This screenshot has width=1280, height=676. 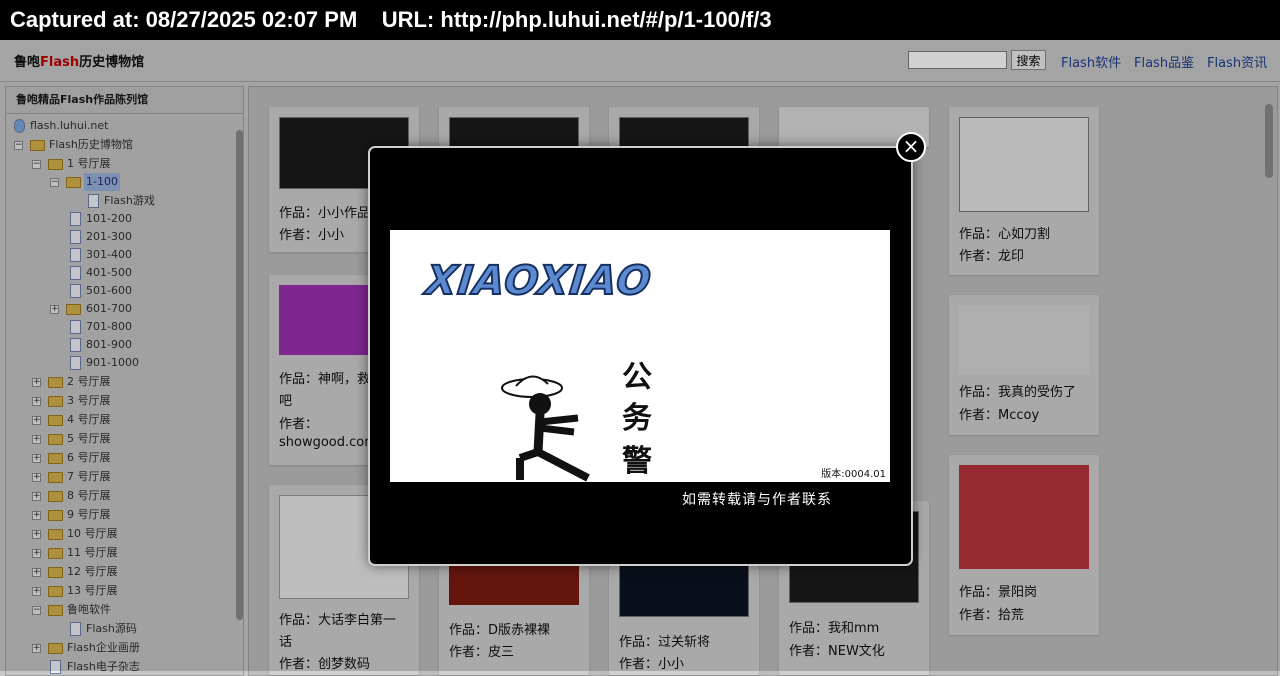 I want to click on flash-title-char: 务, so click(x=637, y=418).